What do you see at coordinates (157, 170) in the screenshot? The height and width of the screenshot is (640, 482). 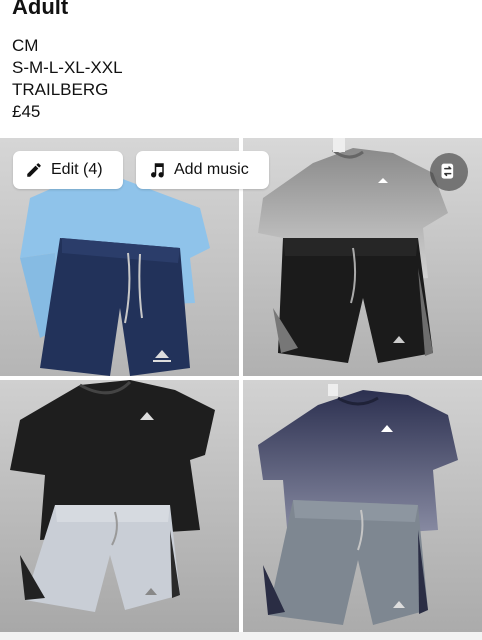 I see `music-note-icon` at bounding box center [157, 170].